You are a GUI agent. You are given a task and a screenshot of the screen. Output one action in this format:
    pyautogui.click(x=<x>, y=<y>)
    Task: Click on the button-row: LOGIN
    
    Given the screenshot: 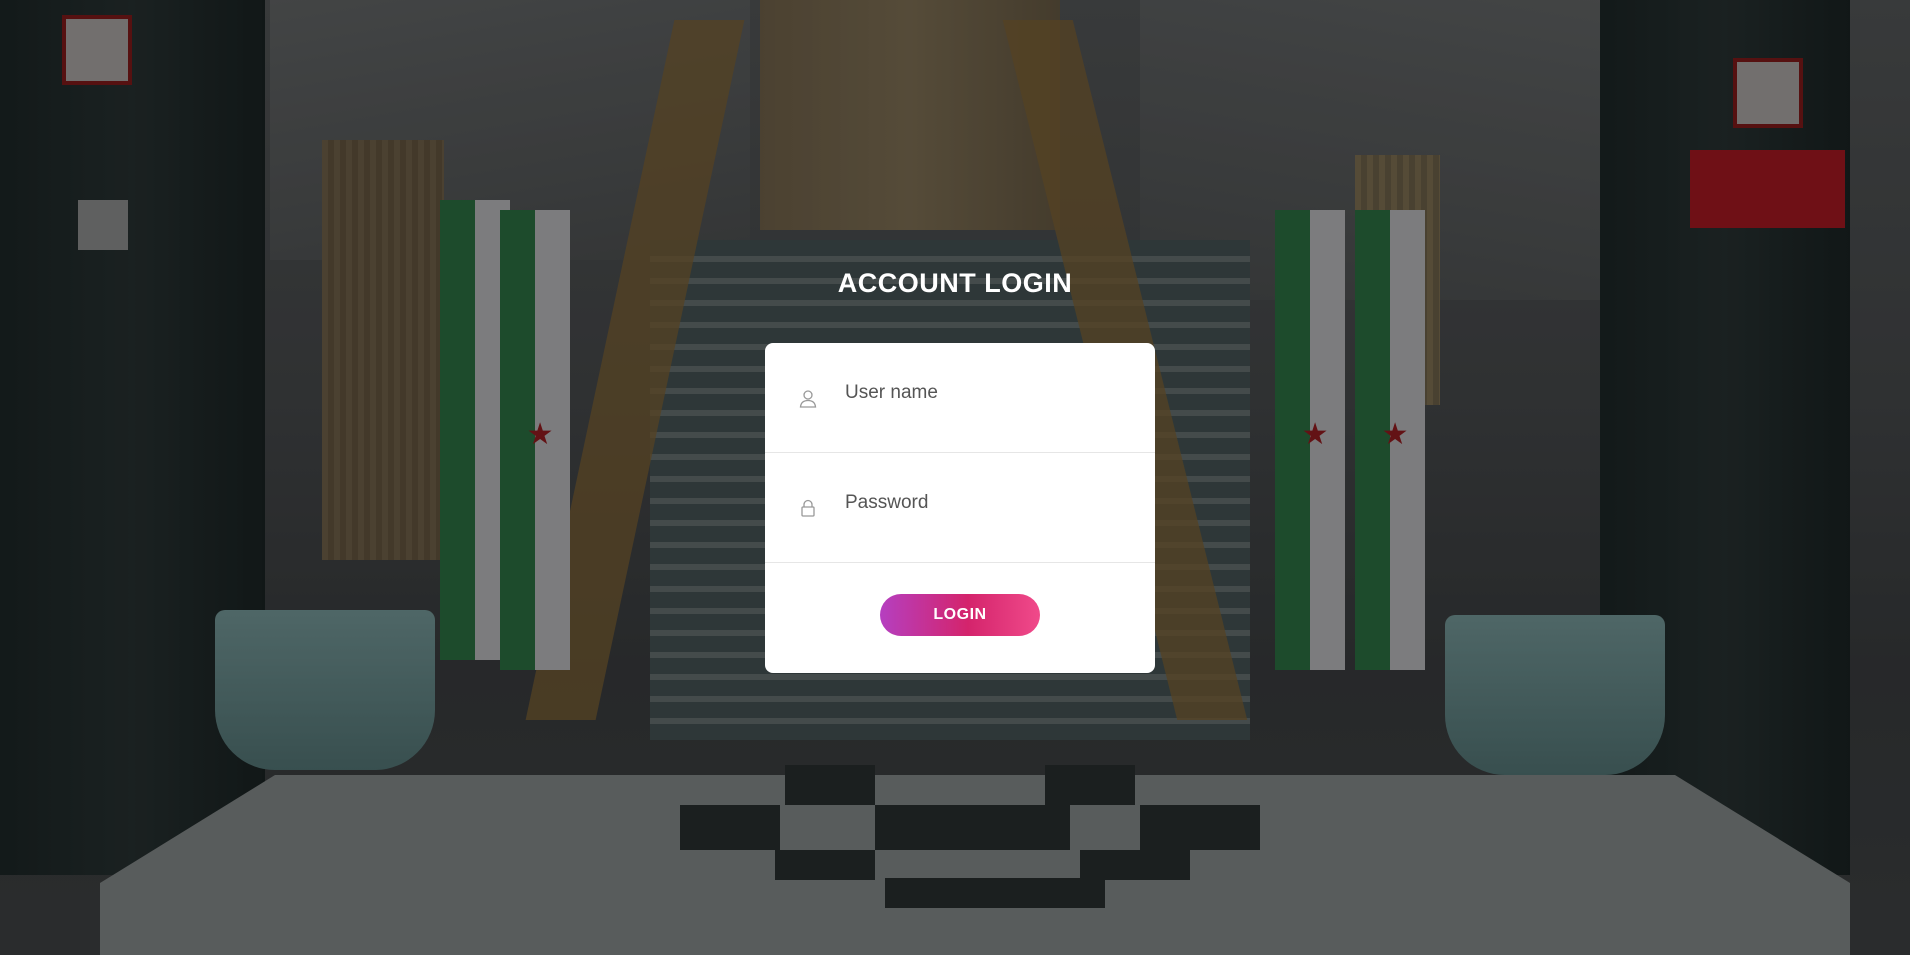 What is the action you would take?
    pyautogui.click(x=960, y=617)
    